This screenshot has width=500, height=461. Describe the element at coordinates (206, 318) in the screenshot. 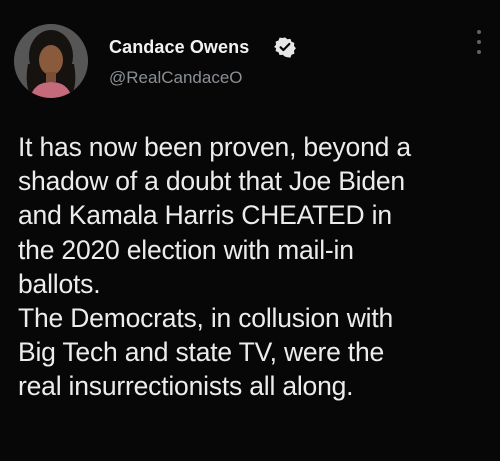

I see `tweet-text-line: The Democrats, in collusion with` at that location.